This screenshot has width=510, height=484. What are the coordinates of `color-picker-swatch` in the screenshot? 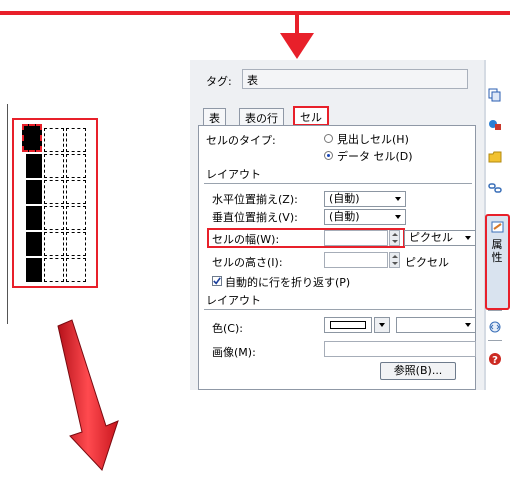 It's located at (348, 325).